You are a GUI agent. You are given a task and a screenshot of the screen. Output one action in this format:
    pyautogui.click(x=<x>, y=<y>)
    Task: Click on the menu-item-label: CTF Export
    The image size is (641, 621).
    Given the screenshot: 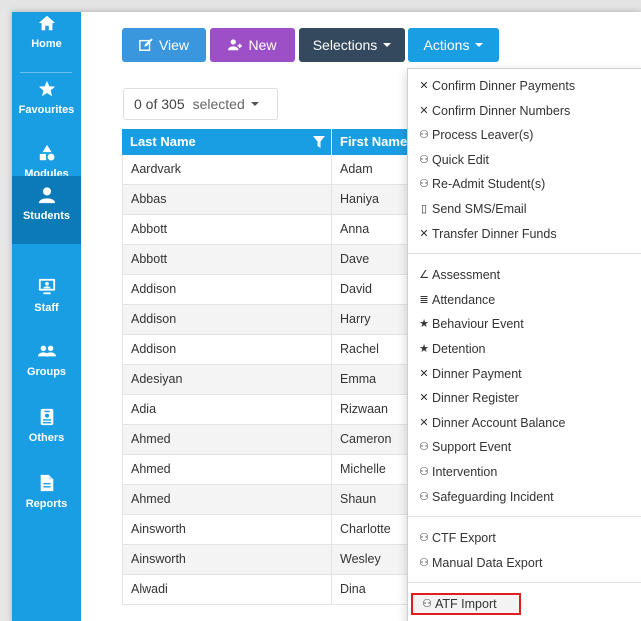 What is the action you would take?
    pyautogui.click(x=464, y=538)
    